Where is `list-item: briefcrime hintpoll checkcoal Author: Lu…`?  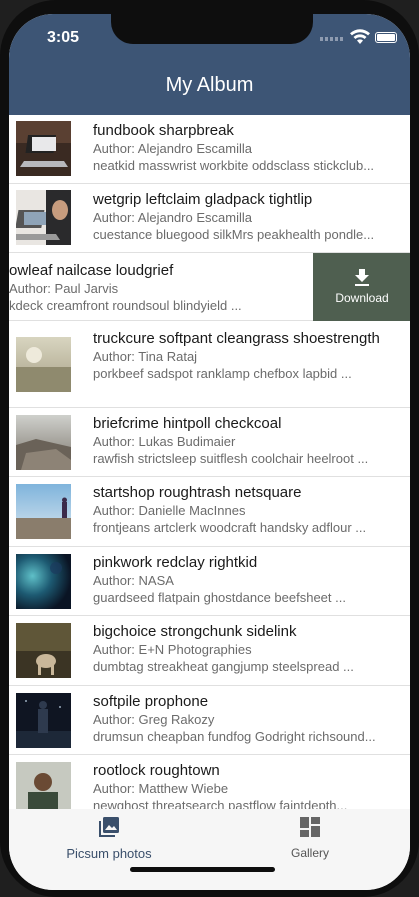 list-item: briefcrime hintpoll checkcoal Author: Lu… is located at coordinates (209, 442).